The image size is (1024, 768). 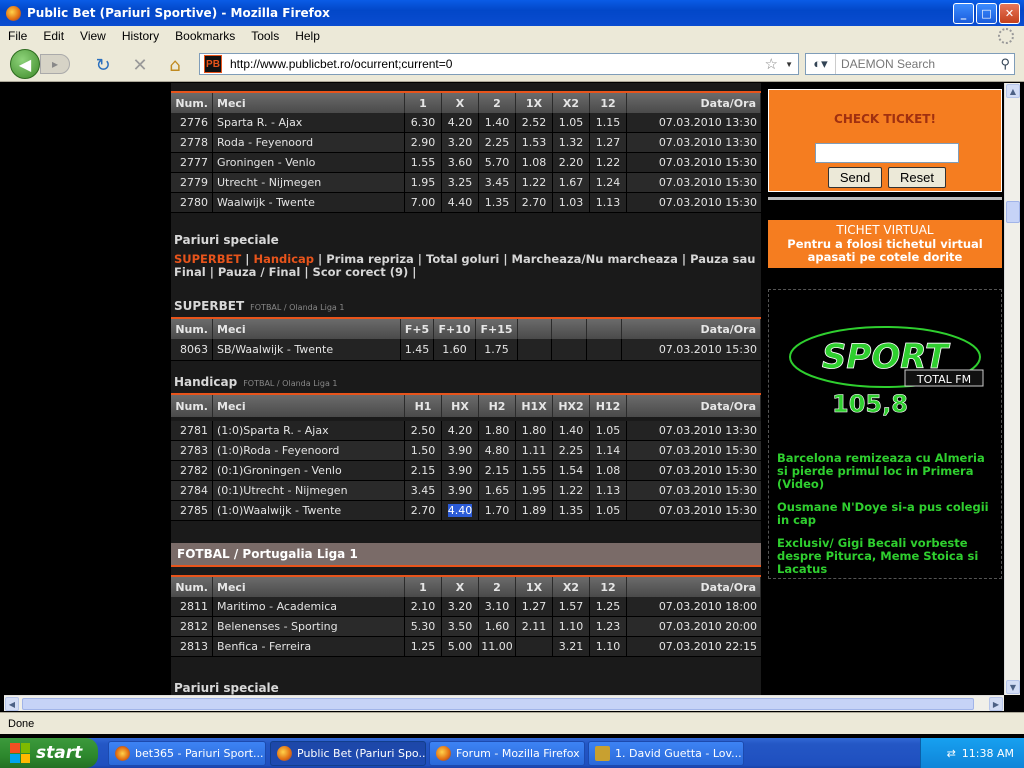 What do you see at coordinates (534, 162) in the screenshot?
I see `odds-cell: 1.08` at bounding box center [534, 162].